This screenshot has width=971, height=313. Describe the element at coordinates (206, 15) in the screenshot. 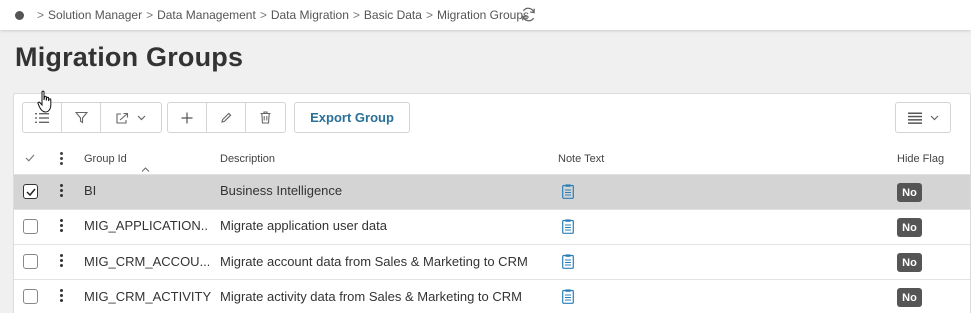

I see `breadcrumb-item-data-management: Data Management` at that location.